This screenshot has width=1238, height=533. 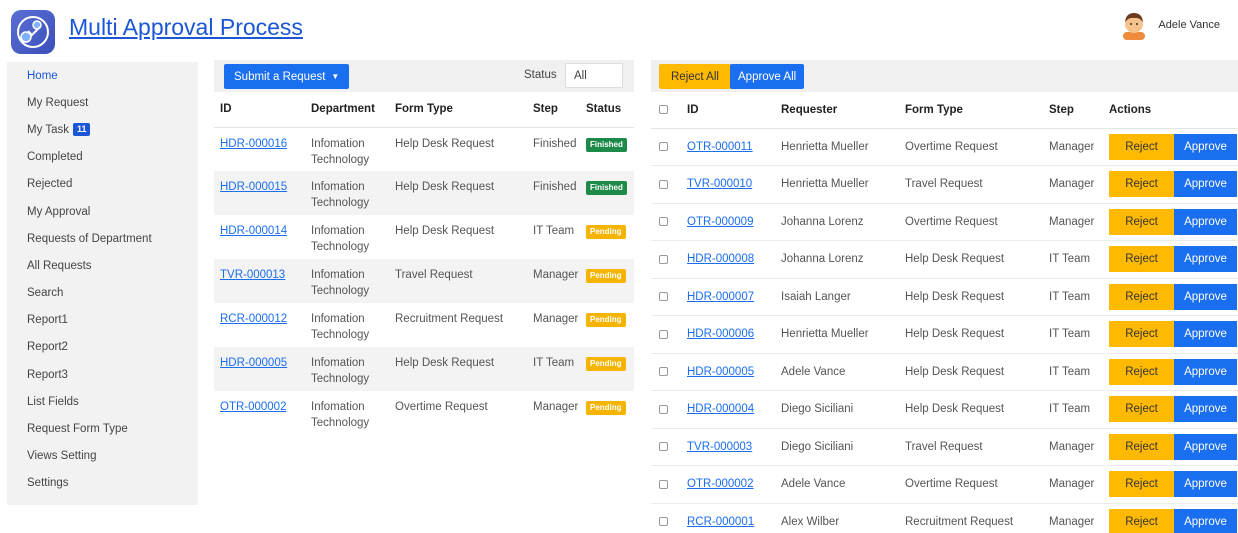 What do you see at coordinates (102, 238) in the screenshot?
I see `sidebar-item-requests-of-department: Requests of Department` at bounding box center [102, 238].